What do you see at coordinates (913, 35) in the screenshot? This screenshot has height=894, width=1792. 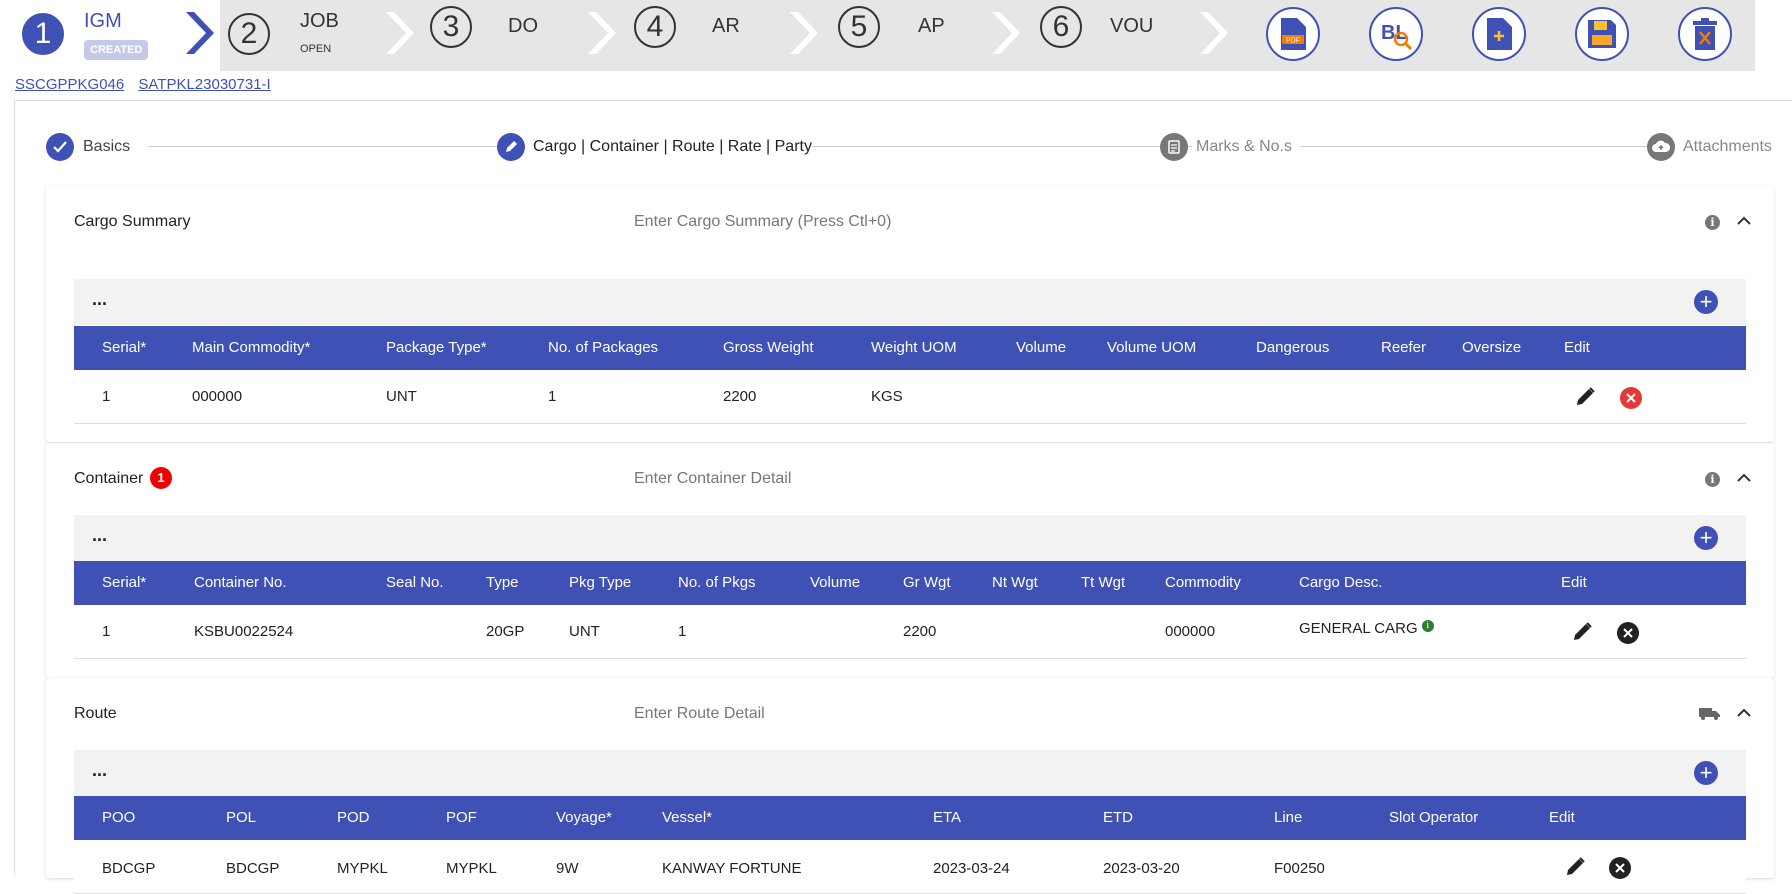 I see `step-ap: 5 AP` at bounding box center [913, 35].